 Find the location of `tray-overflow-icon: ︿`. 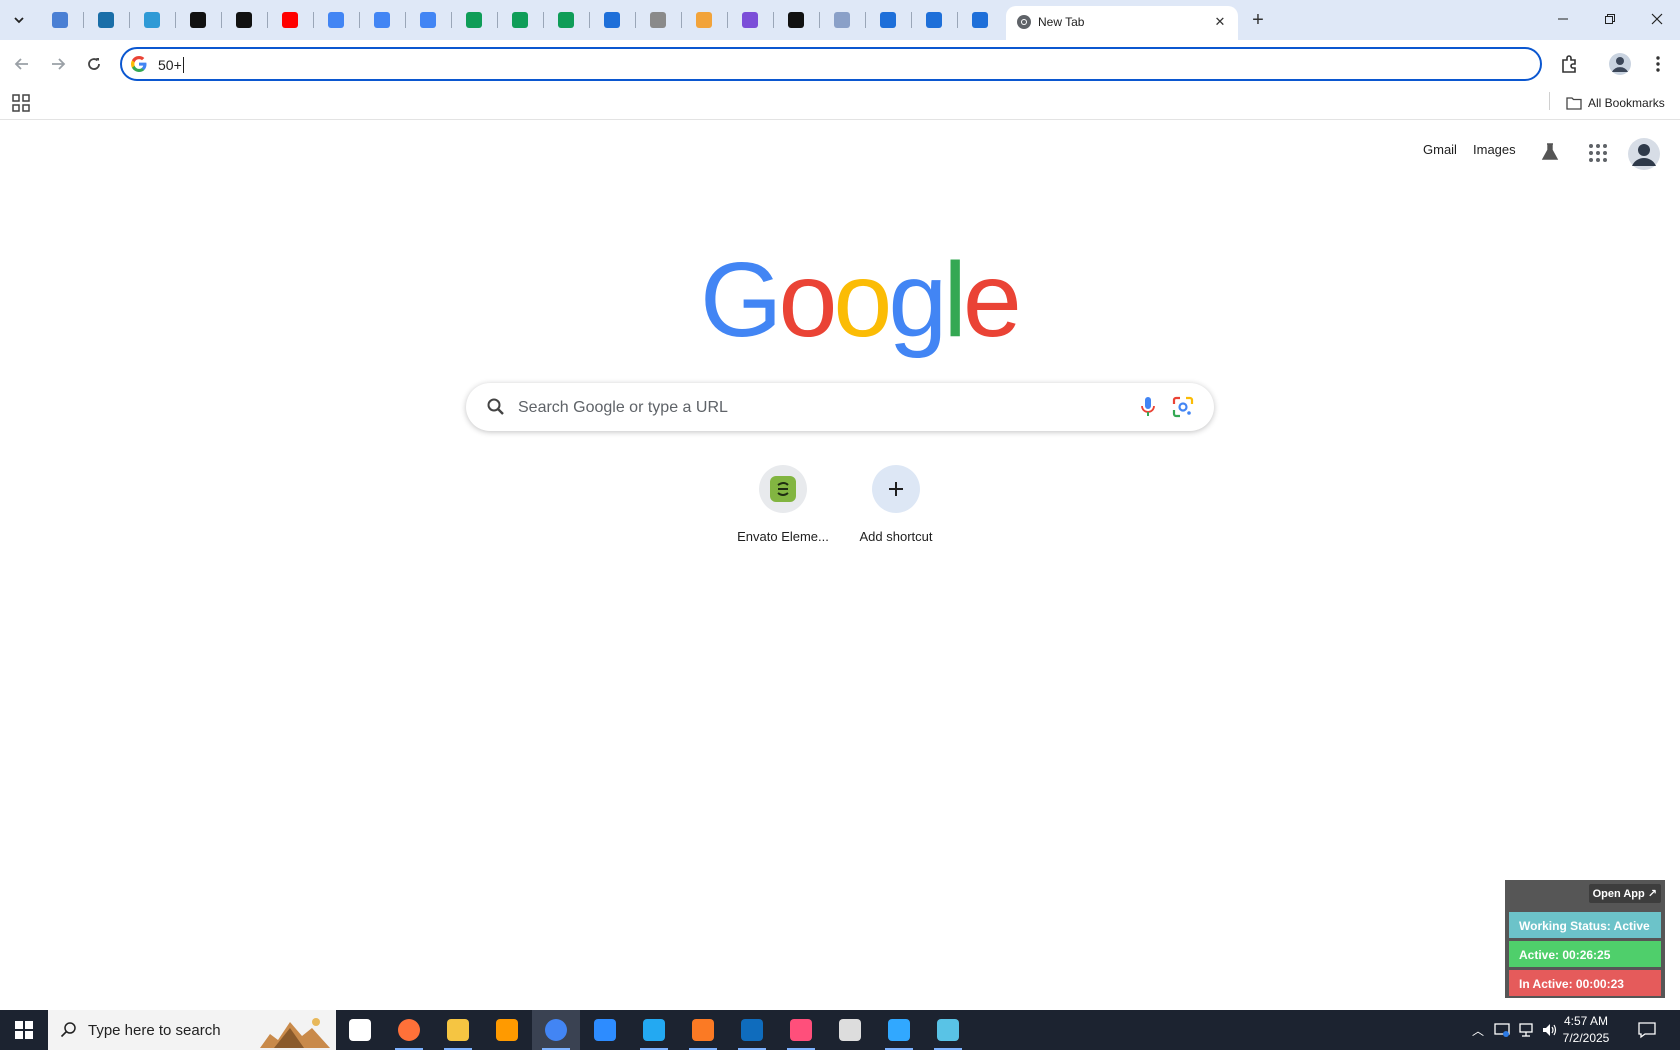

tray-overflow-icon: ︿ is located at coordinates (1478, 1030).